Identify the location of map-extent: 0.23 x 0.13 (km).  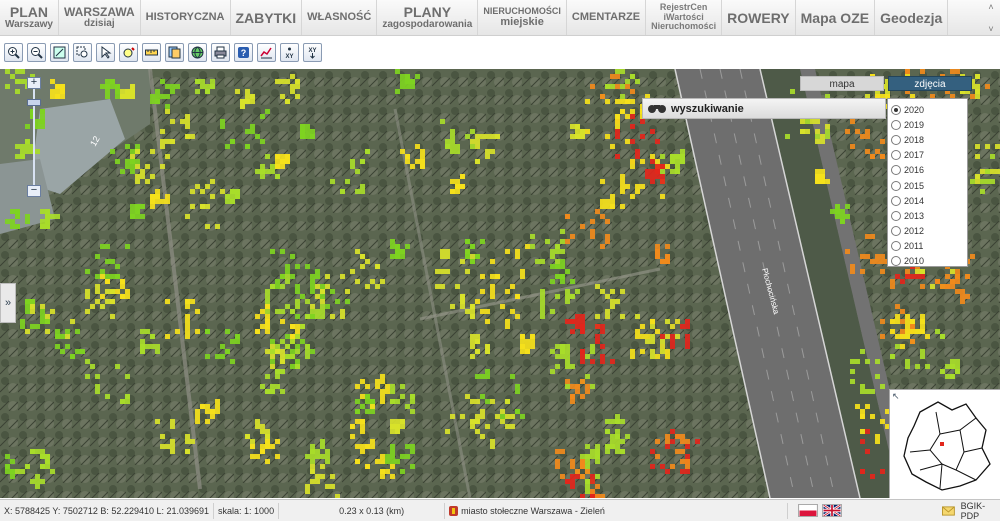
(362, 510).